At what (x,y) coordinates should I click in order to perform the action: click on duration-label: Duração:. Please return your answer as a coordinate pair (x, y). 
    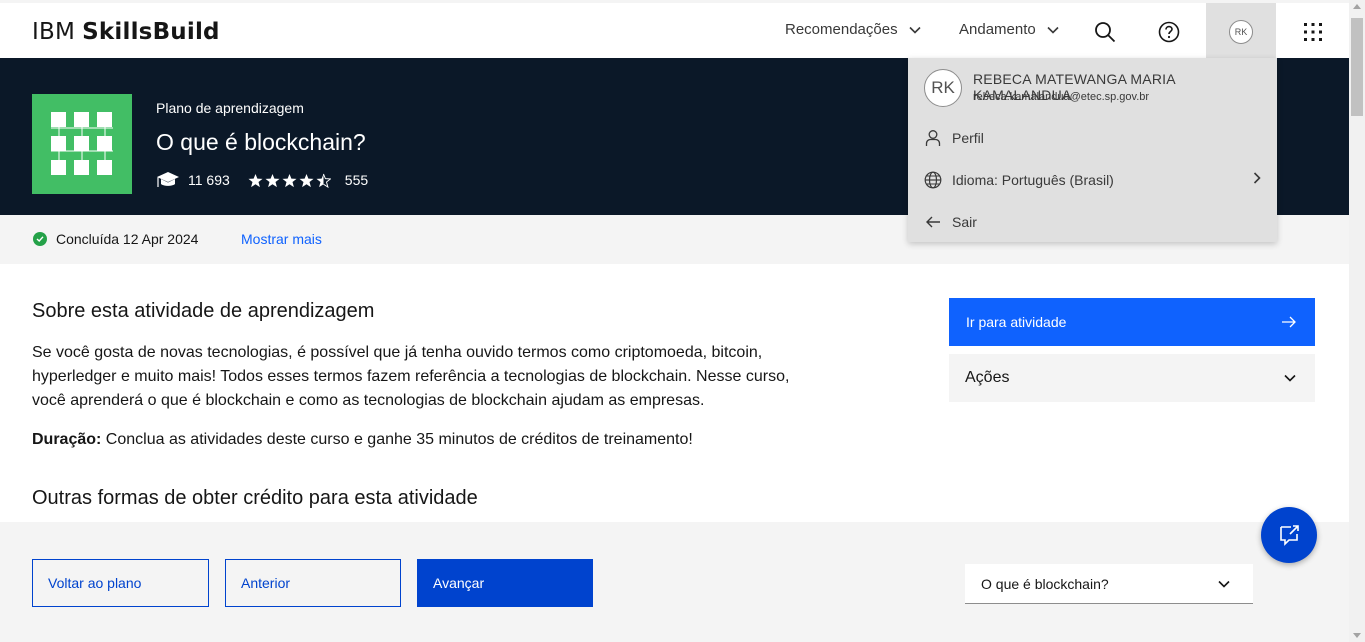
    Looking at the image, I should click on (67, 439).